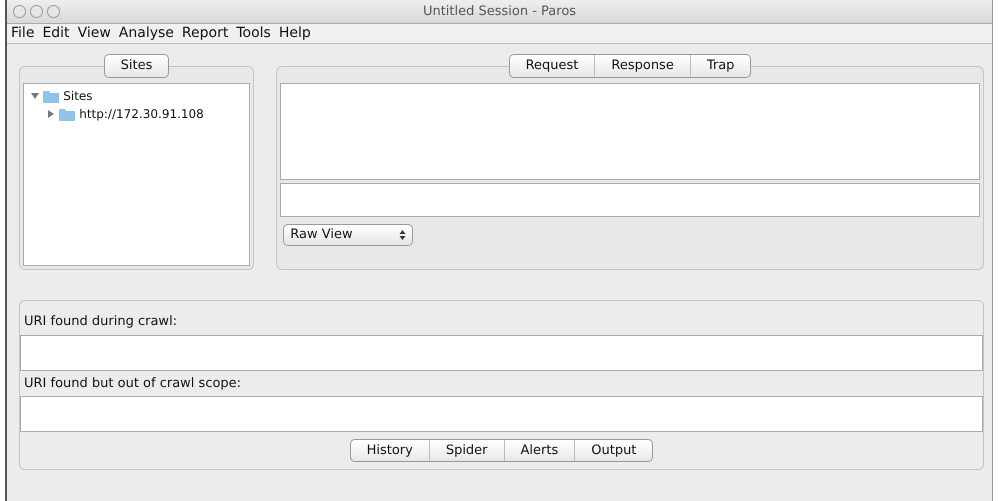 The image size is (998, 501). I want to click on request-body-area, so click(630, 200).